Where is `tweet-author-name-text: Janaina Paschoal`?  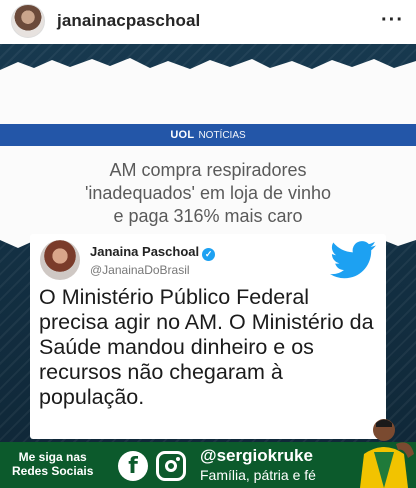
tweet-author-name-text: Janaina Paschoal is located at coordinates (145, 251).